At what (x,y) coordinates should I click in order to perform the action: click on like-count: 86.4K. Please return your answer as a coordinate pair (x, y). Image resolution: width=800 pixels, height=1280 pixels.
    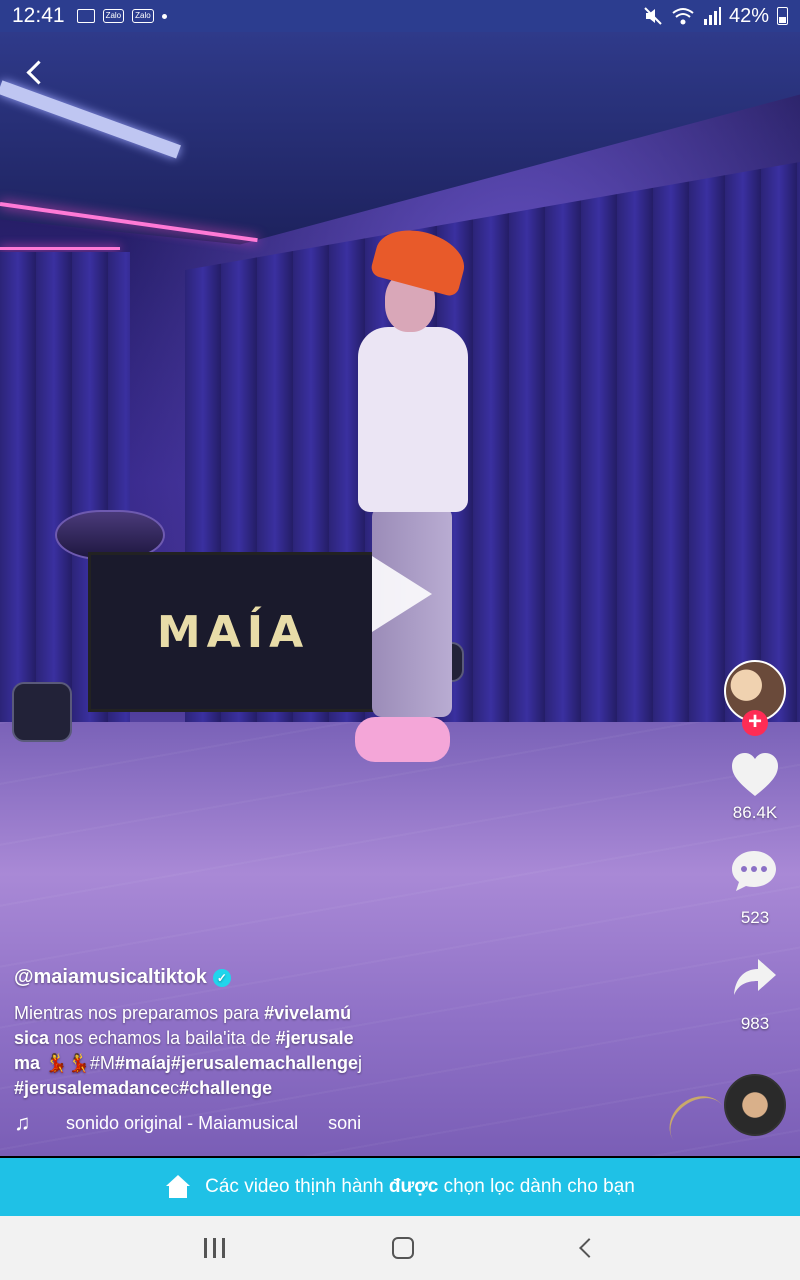
    Looking at the image, I should click on (755, 812).